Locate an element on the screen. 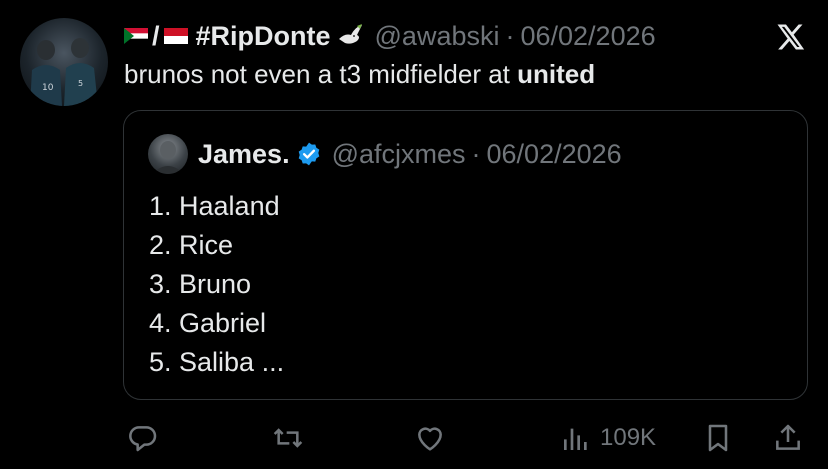  dove-icon is located at coordinates (350, 34).